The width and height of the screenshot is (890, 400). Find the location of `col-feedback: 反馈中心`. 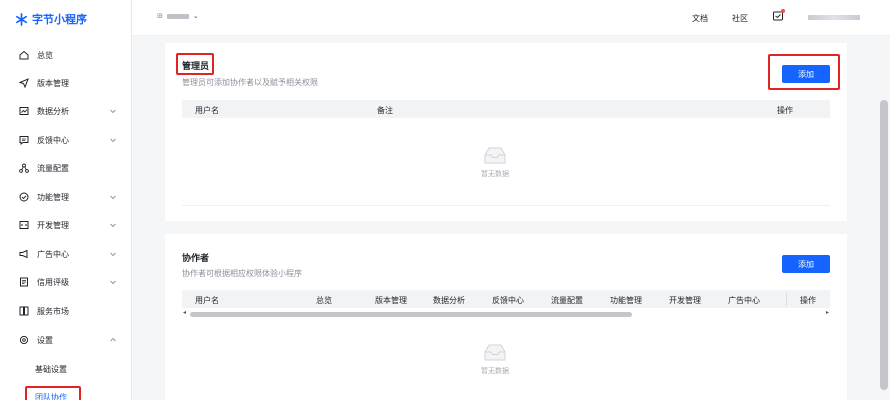

col-feedback: 反馈中心 is located at coordinates (508, 300).